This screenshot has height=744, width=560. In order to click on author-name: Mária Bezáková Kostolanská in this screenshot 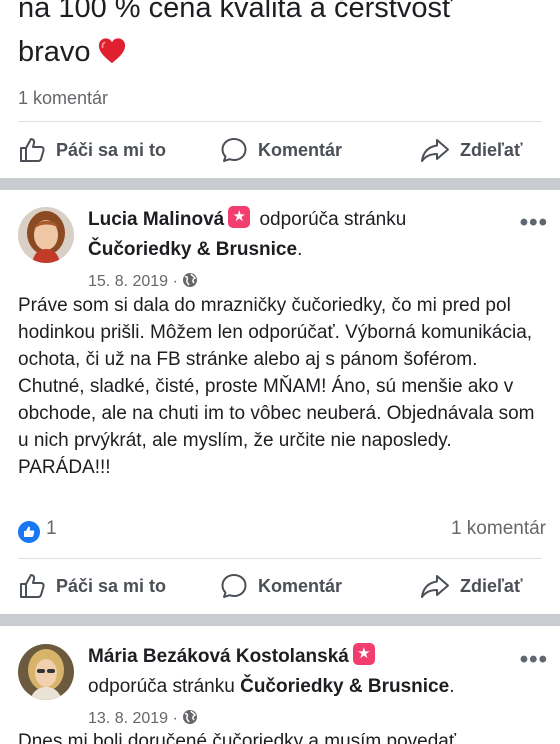, I will do `click(218, 656)`.